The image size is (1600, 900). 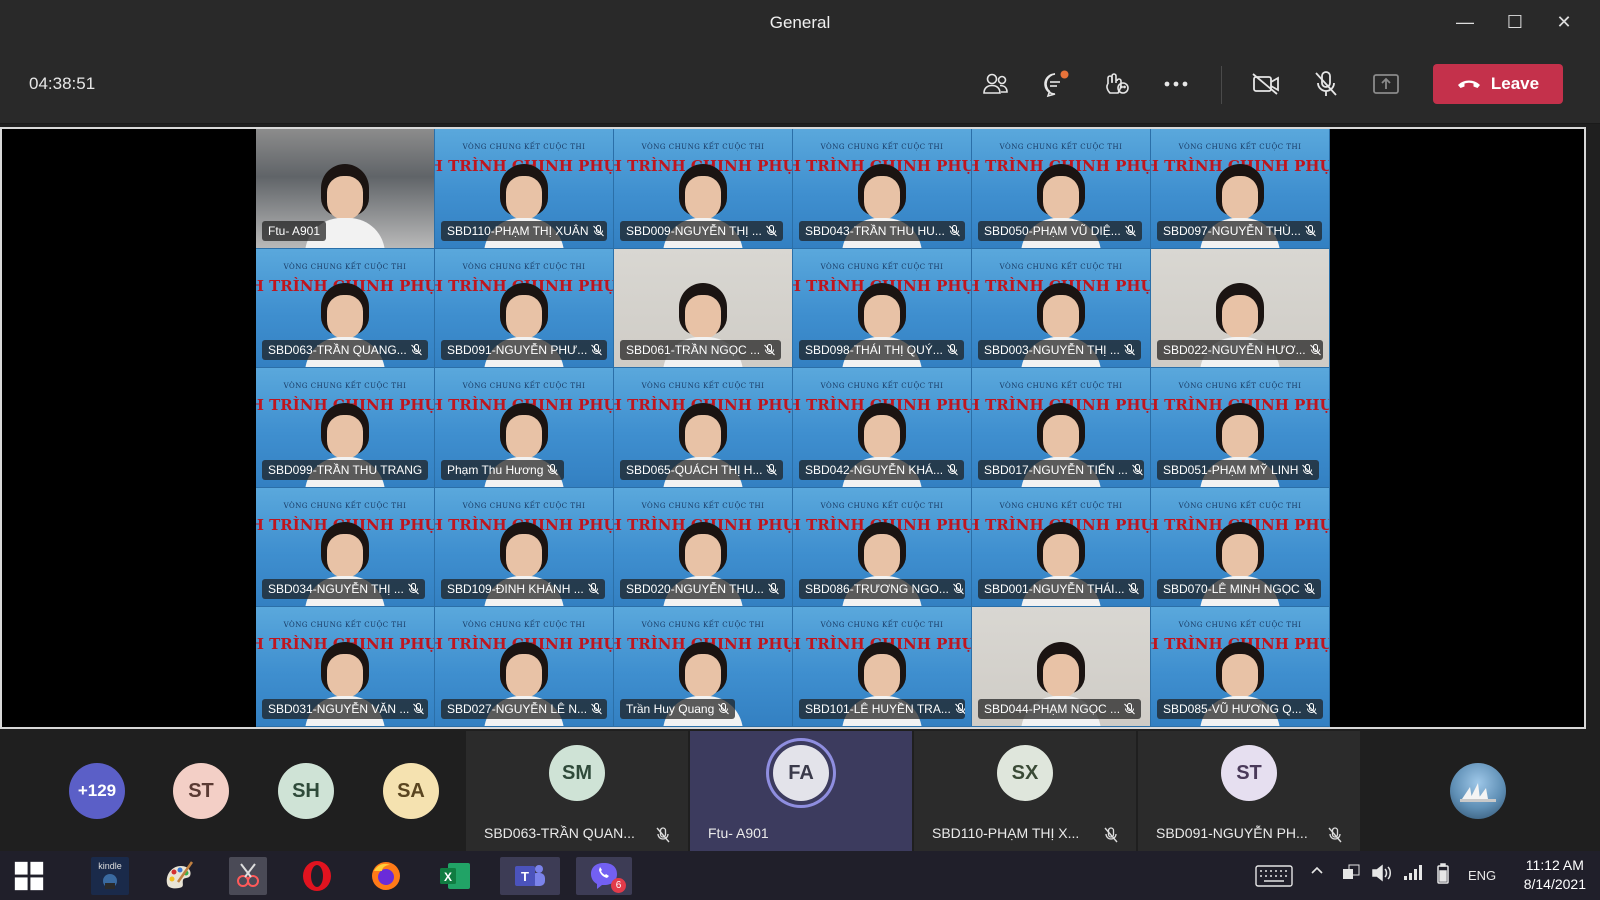 What do you see at coordinates (248, 876) in the screenshot?
I see `snip-tool-app` at bounding box center [248, 876].